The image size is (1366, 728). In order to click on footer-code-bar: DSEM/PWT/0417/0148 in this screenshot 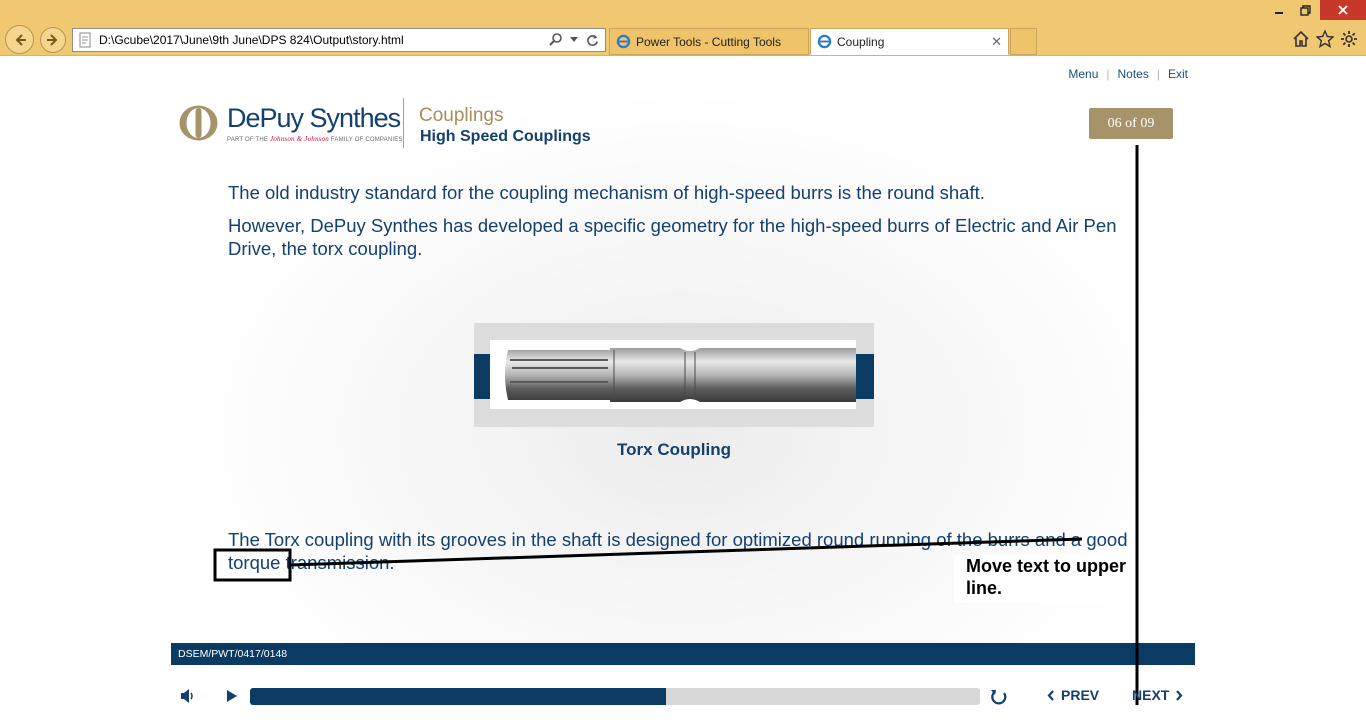, I will do `click(683, 654)`.